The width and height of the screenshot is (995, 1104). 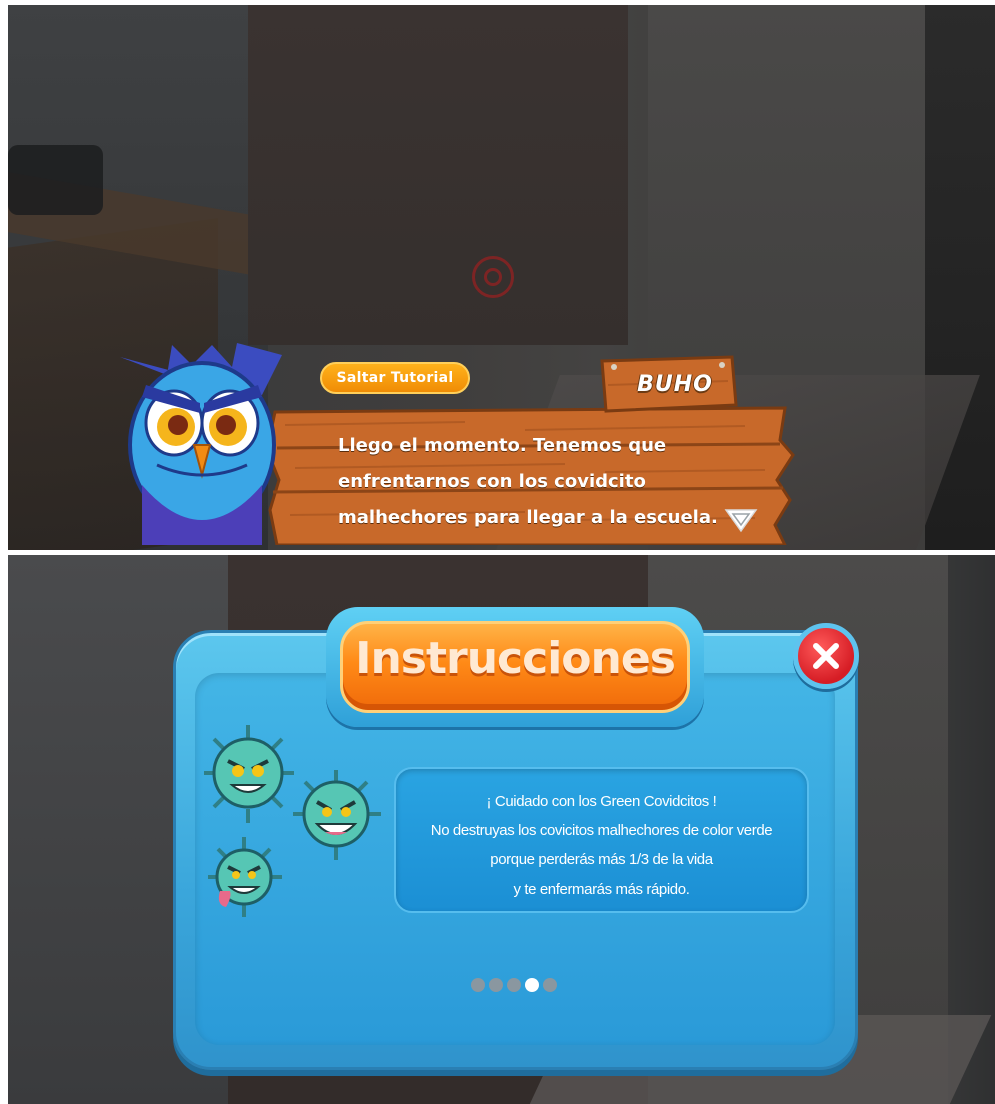 What do you see at coordinates (502, 445) in the screenshot?
I see `dialog-line: Llego el momento. Tenemos que` at bounding box center [502, 445].